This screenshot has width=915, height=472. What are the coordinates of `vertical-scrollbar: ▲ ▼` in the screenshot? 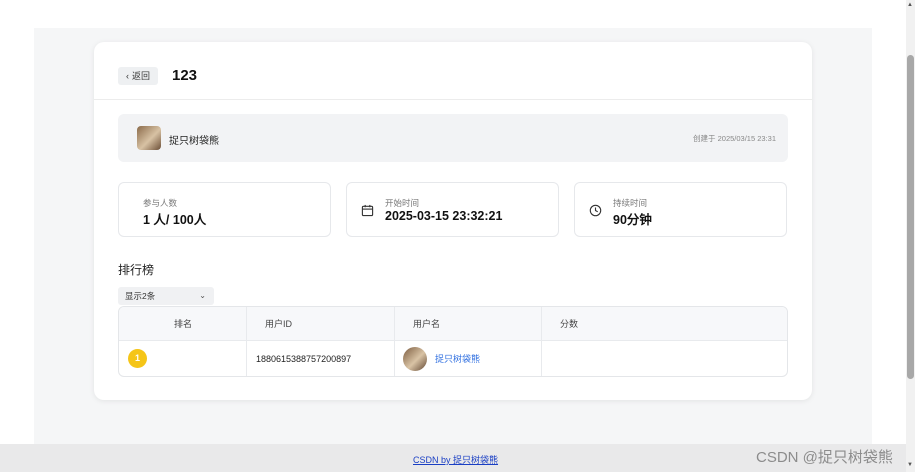 It's located at (910, 236).